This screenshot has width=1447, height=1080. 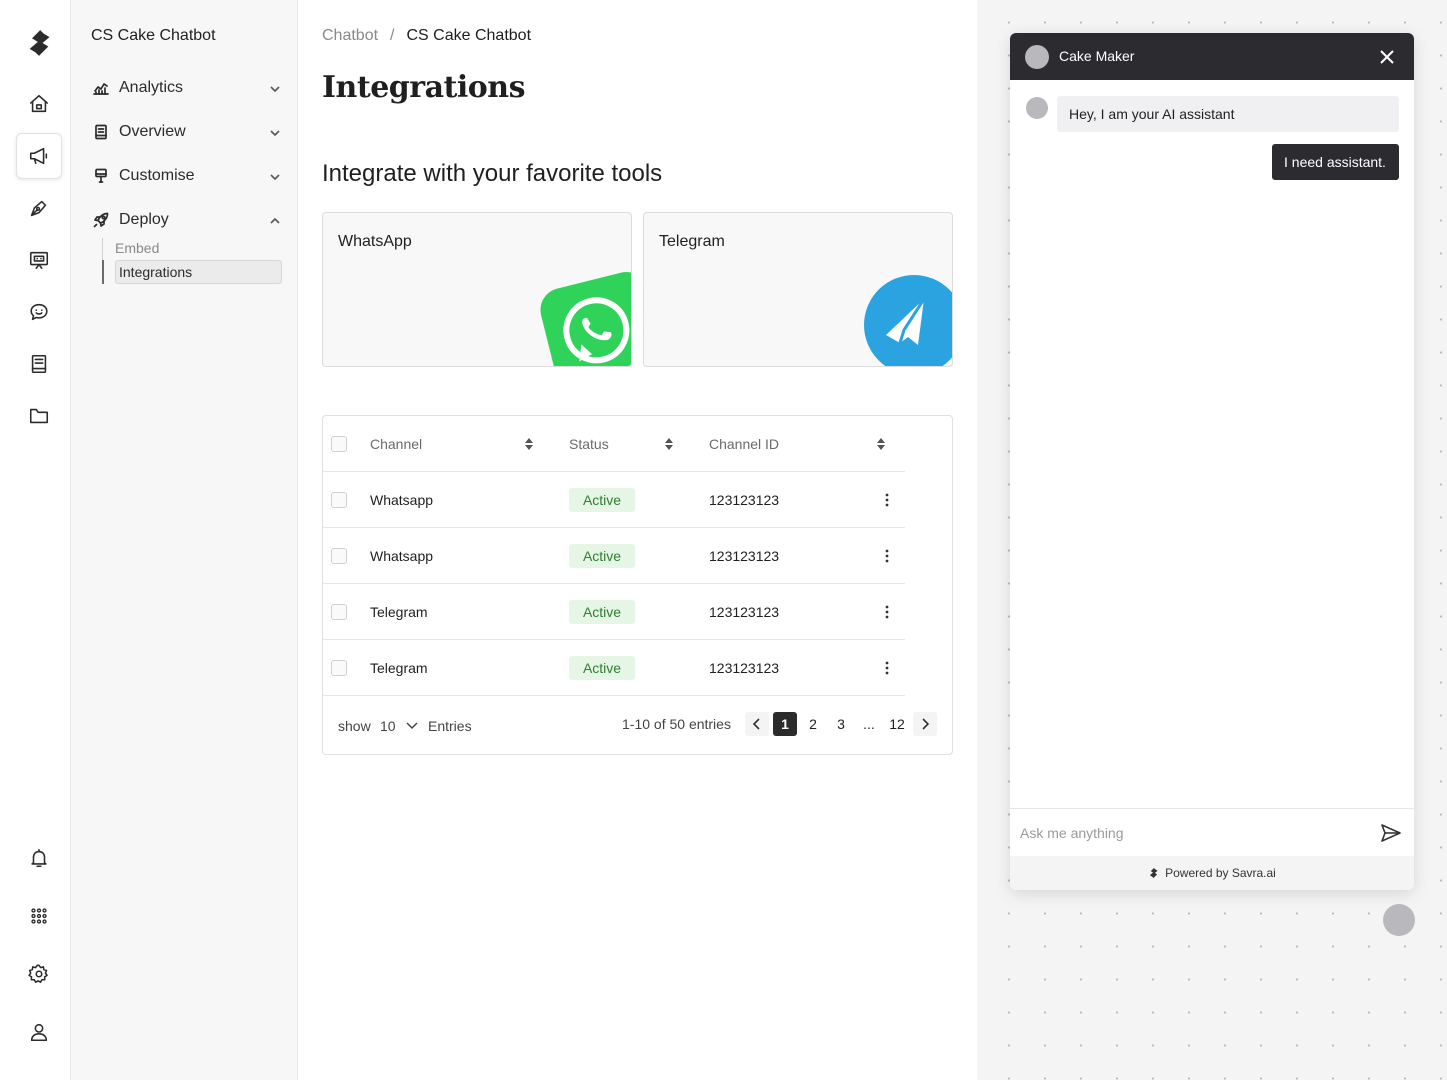 I want to click on powered-by-footer: Powered by Savra.ai, so click(x=1212, y=873).